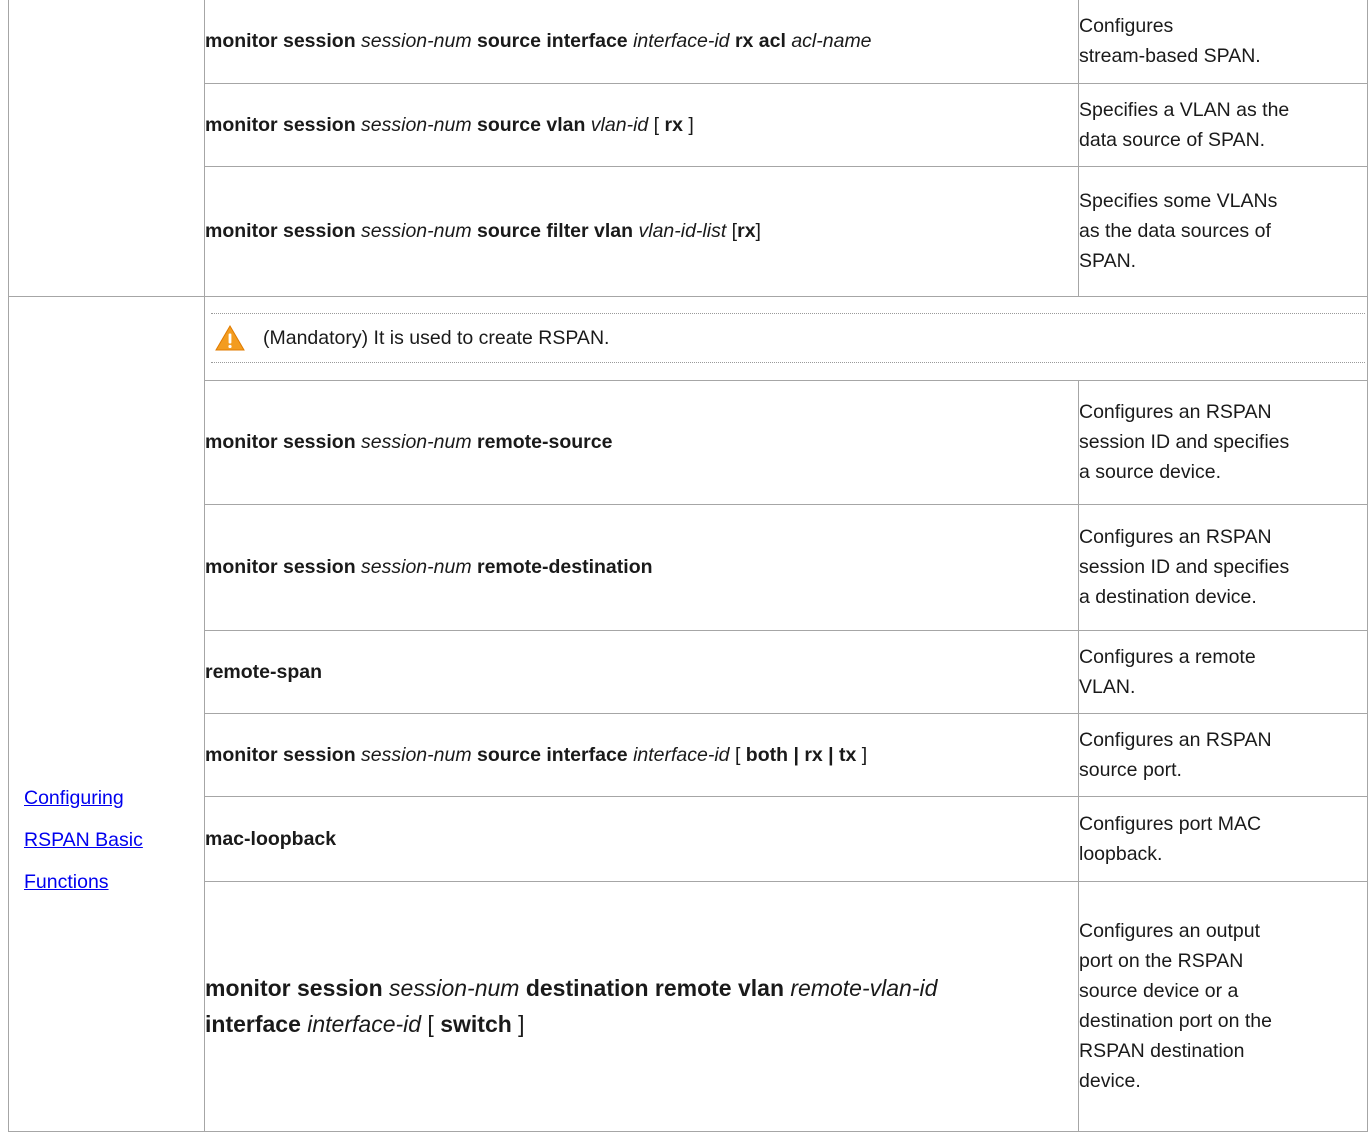 Image resolution: width=1369 pixels, height=1132 pixels. Describe the element at coordinates (436, 337) in the screenshot. I see `note-text: (Mandatory) It is used to create RSPAN.` at that location.